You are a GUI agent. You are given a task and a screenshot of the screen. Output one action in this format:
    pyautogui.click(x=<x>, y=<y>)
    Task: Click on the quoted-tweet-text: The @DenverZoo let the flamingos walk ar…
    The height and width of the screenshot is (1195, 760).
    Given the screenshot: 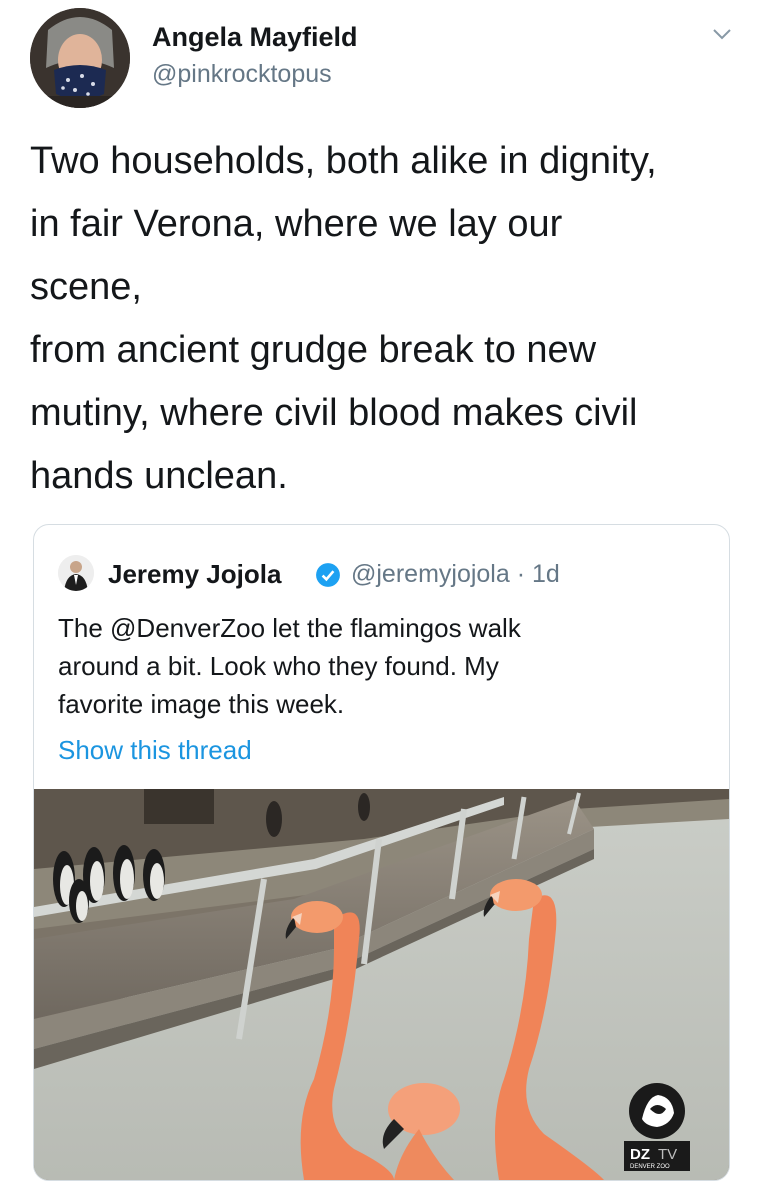 What is the action you would take?
    pyautogui.click(x=383, y=666)
    